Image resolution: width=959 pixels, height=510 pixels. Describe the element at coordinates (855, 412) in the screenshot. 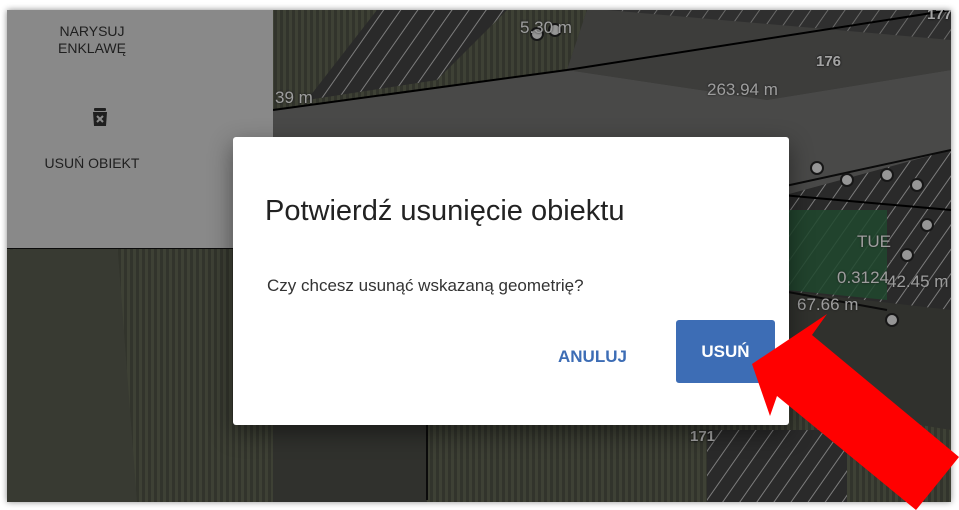

I see `annotation-arrow-icon` at that location.